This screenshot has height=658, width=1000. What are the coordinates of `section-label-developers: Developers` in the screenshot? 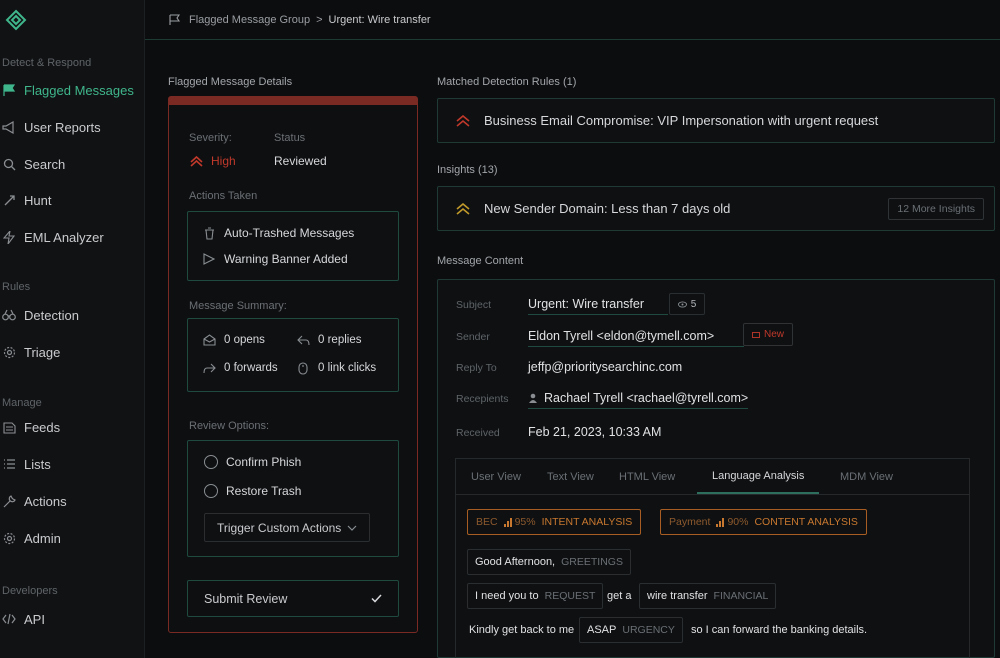 It's located at (30, 591).